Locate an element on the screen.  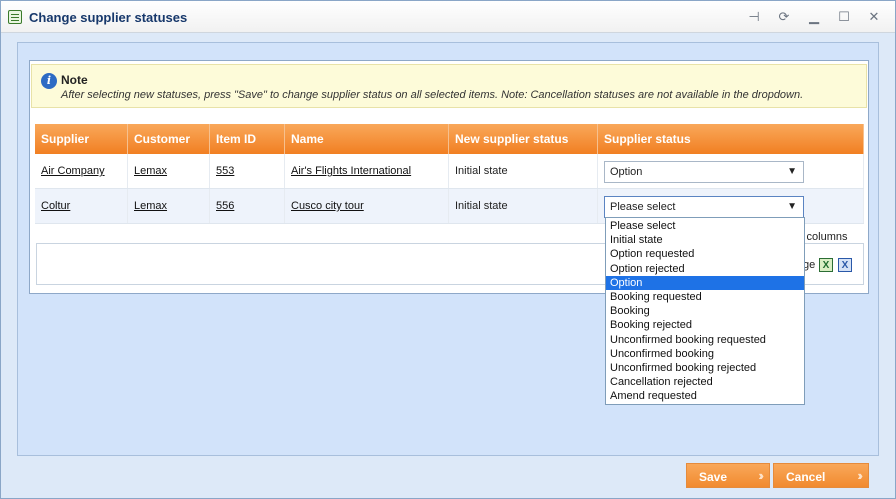
save-button: Save ›› is located at coordinates (728, 475).